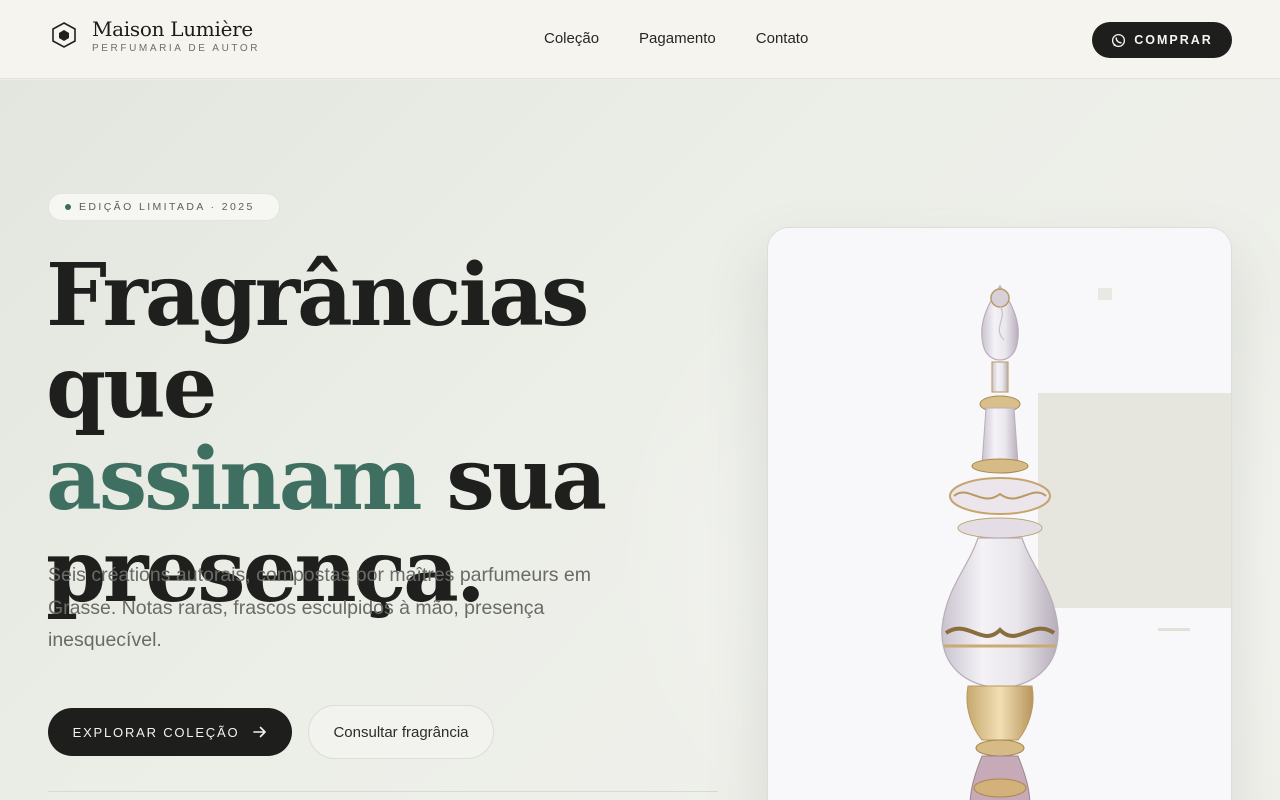 Image resolution: width=1280 pixels, height=800 pixels. What do you see at coordinates (64, 35) in the screenshot?
I see `hexagon-logo-icon` at bounding box center [64, 35].